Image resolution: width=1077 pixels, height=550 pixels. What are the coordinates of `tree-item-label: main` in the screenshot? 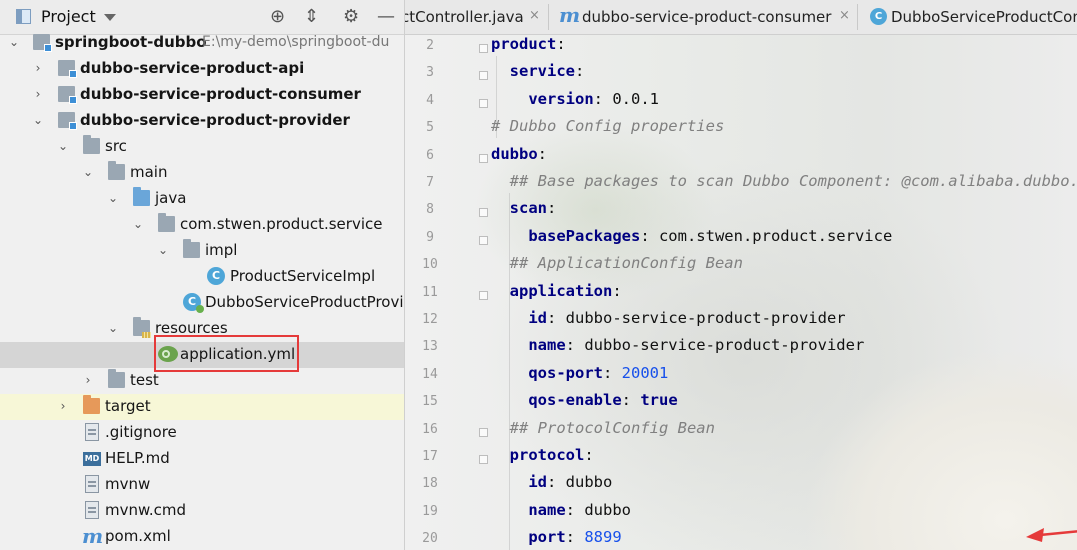 It's located at (149, 172).